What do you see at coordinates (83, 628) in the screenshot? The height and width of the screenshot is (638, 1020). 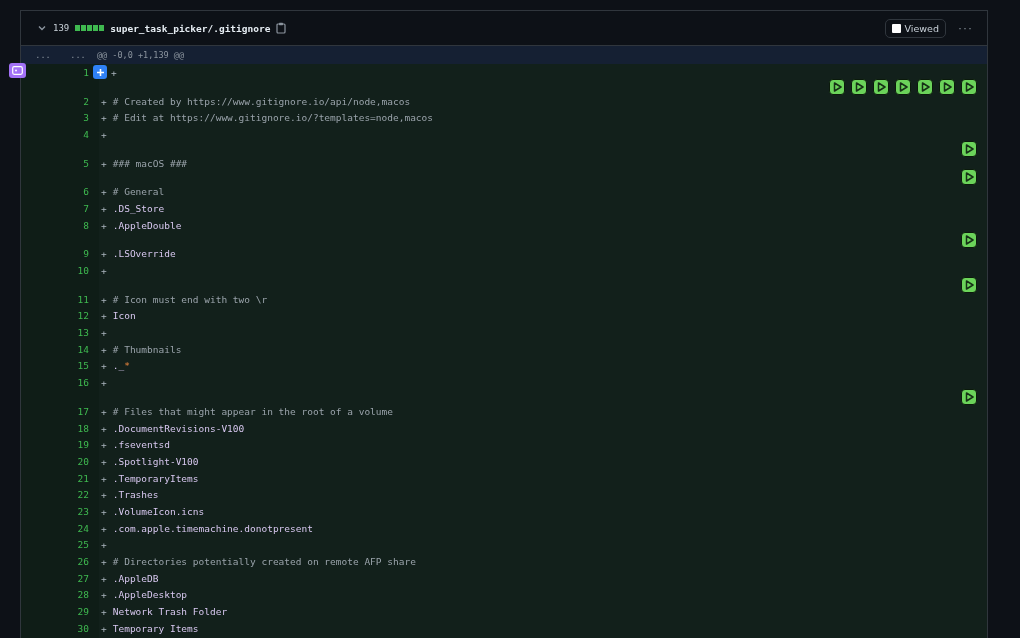 I see `line-number: 30` at bounding box center [83, 628].